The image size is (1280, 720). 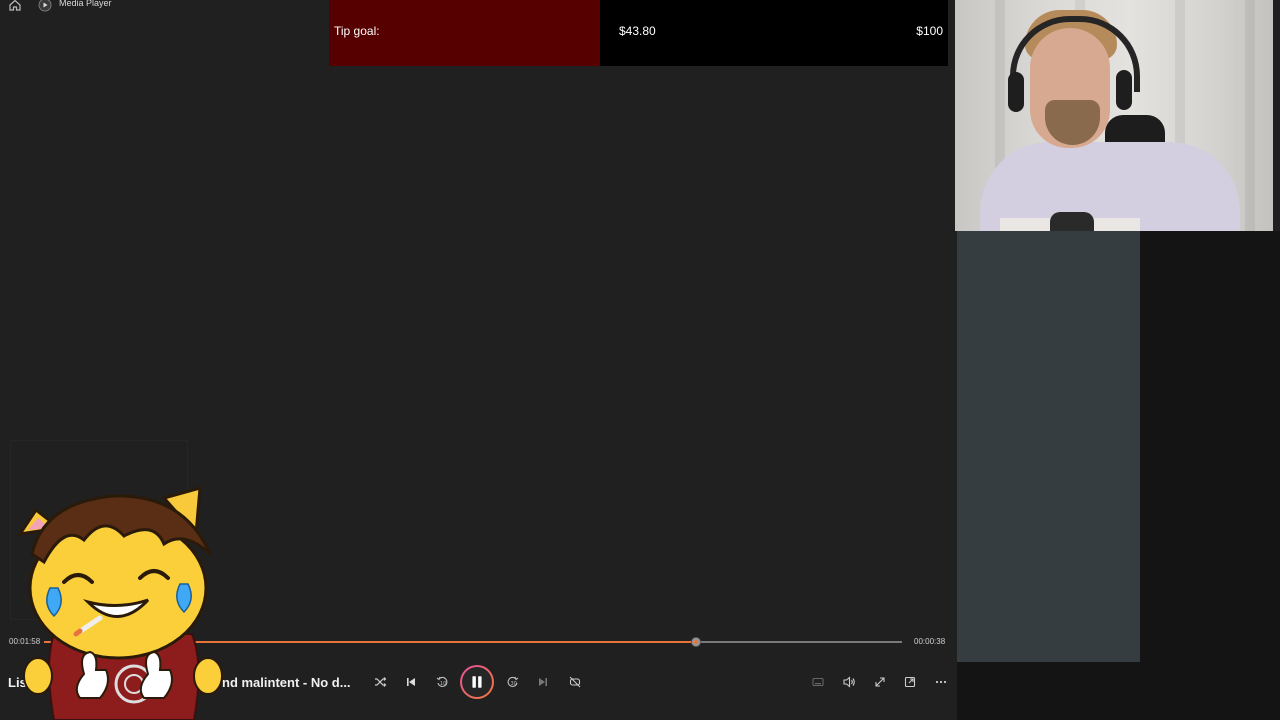 I want to click on svg-text: 10, so click(x=443, y=684).